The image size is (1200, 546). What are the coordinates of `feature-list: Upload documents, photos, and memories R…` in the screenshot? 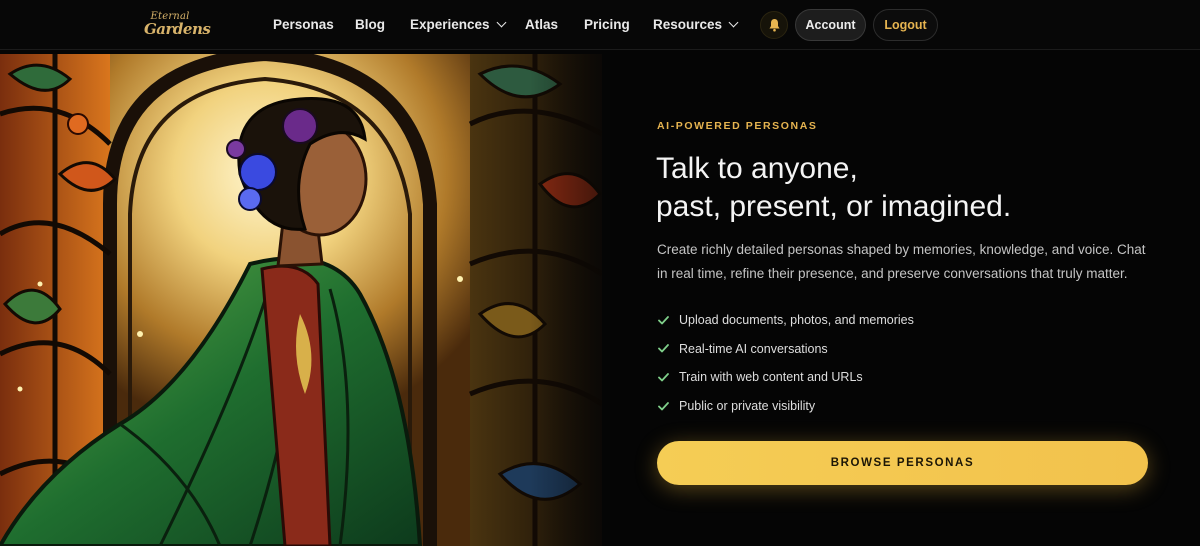 It's located at (785, 363).